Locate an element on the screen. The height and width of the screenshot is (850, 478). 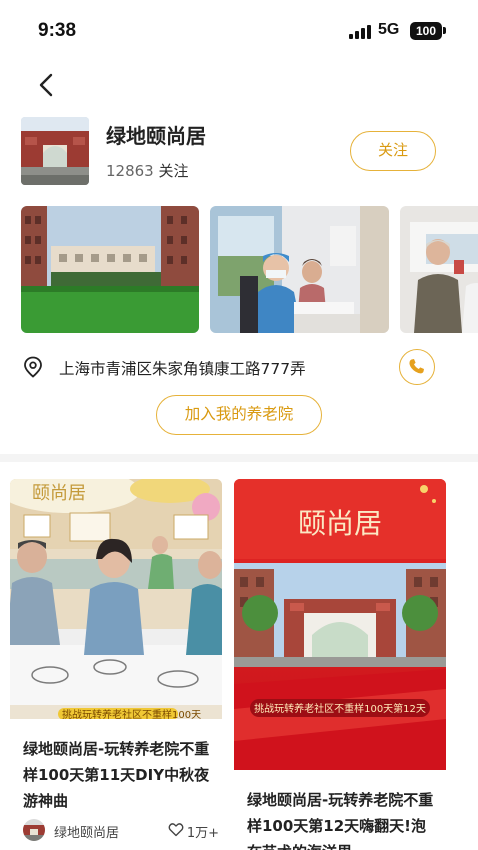
card-image-heading: 颐尚居 is located at coordinates (340, 523).